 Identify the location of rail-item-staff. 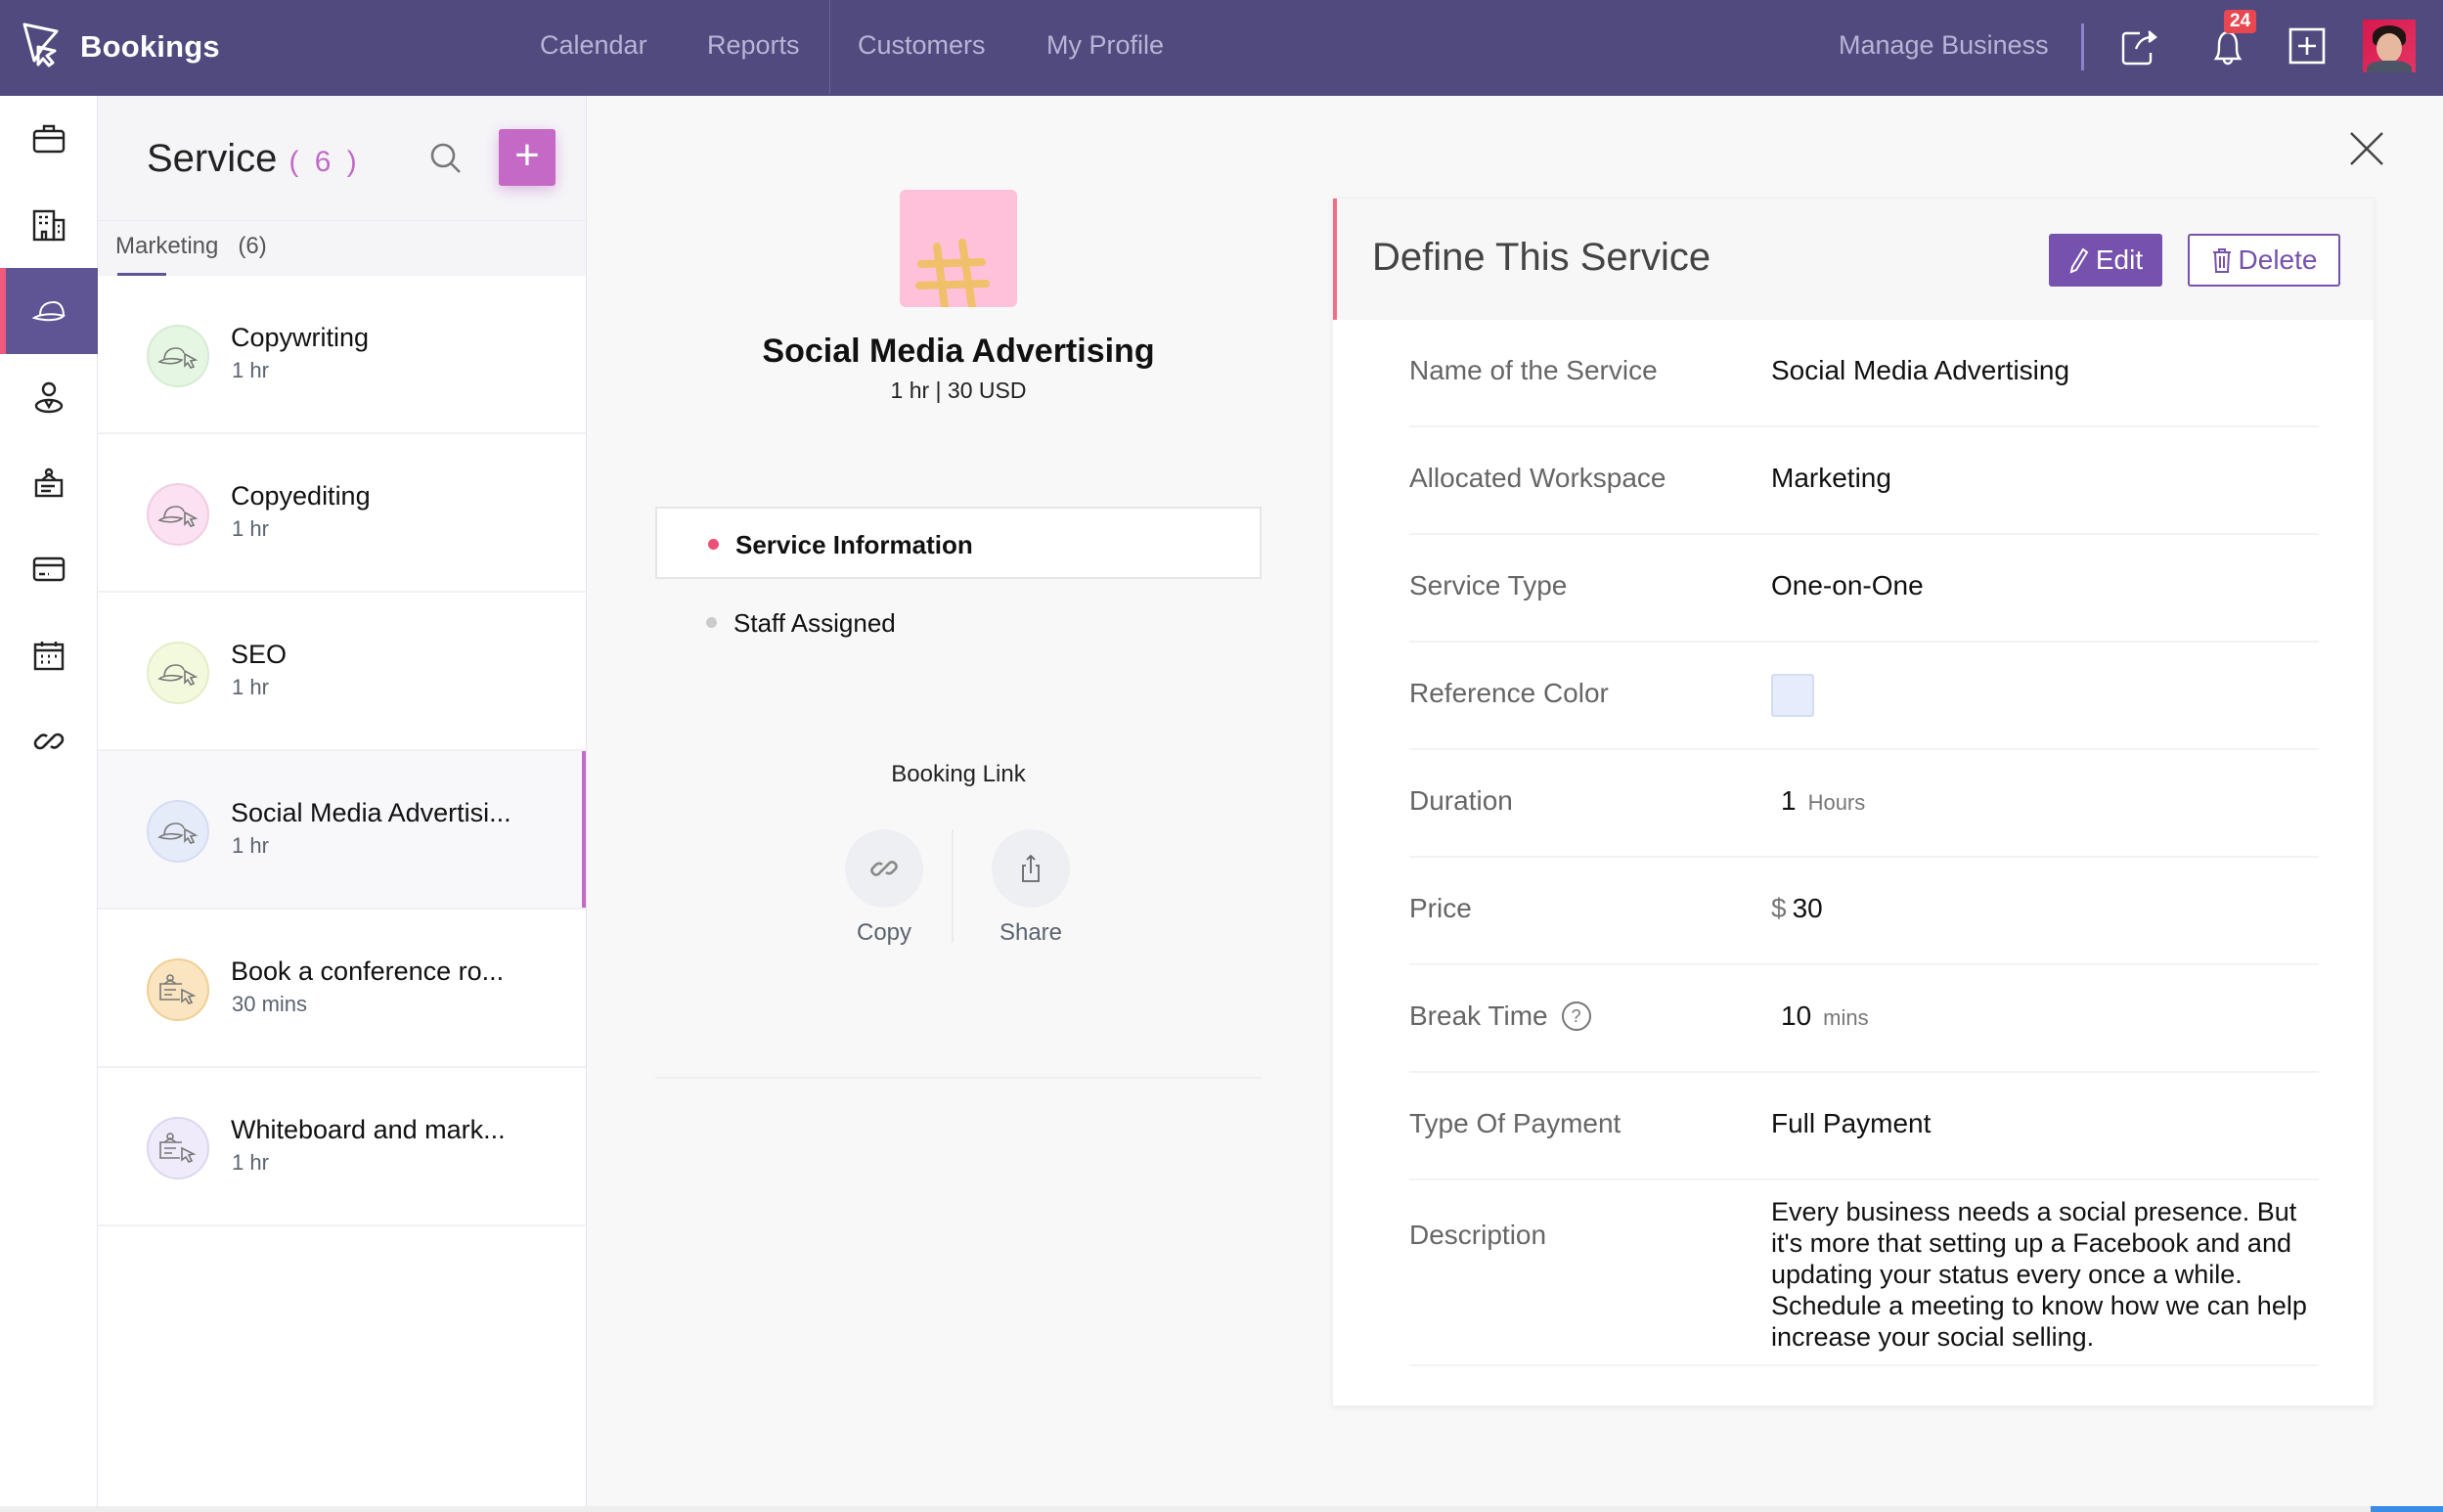
(49, 397).